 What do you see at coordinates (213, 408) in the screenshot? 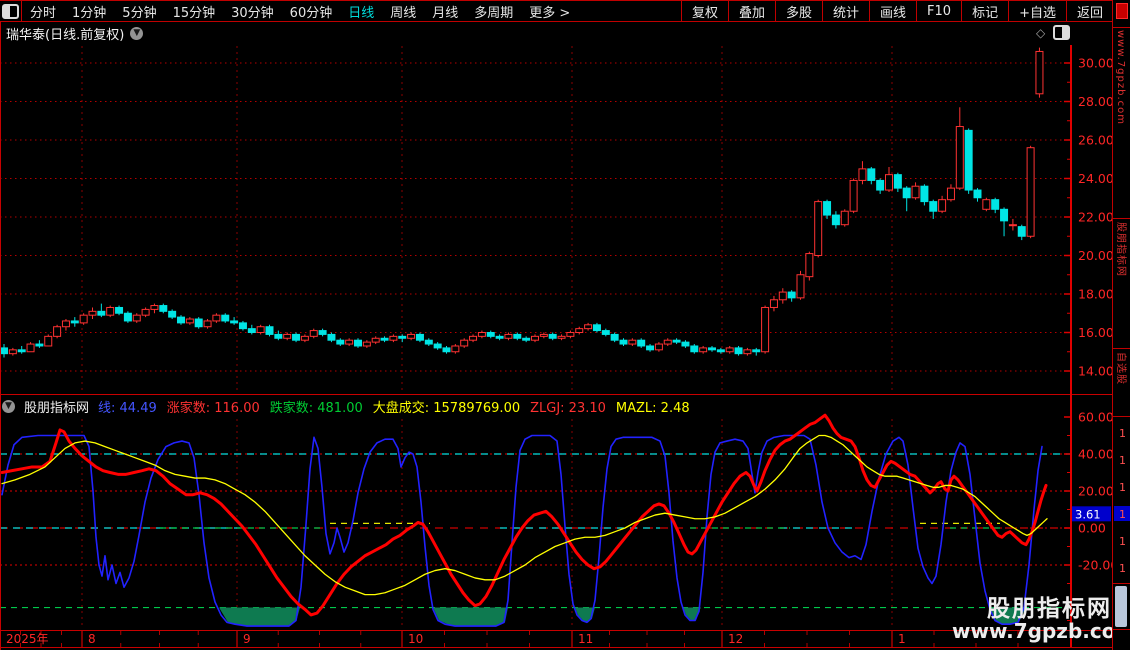
I see `indicator-value: 涨家数: 116.00` at bounding box center [213, 408].